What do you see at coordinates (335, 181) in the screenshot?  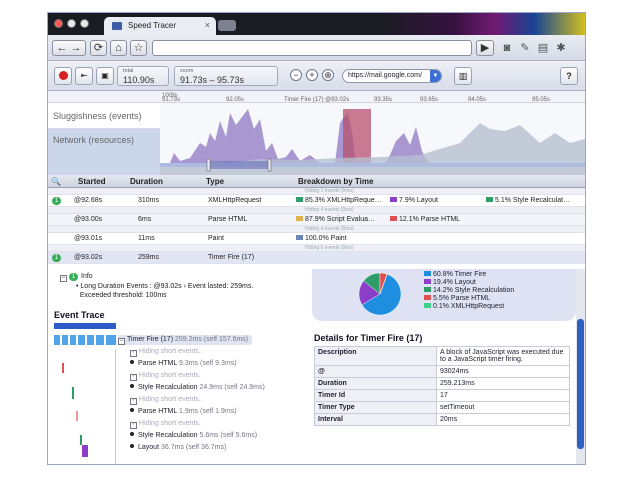 I see `column-breakdown: Breakdown by Time` at bounding box center [335, 181].